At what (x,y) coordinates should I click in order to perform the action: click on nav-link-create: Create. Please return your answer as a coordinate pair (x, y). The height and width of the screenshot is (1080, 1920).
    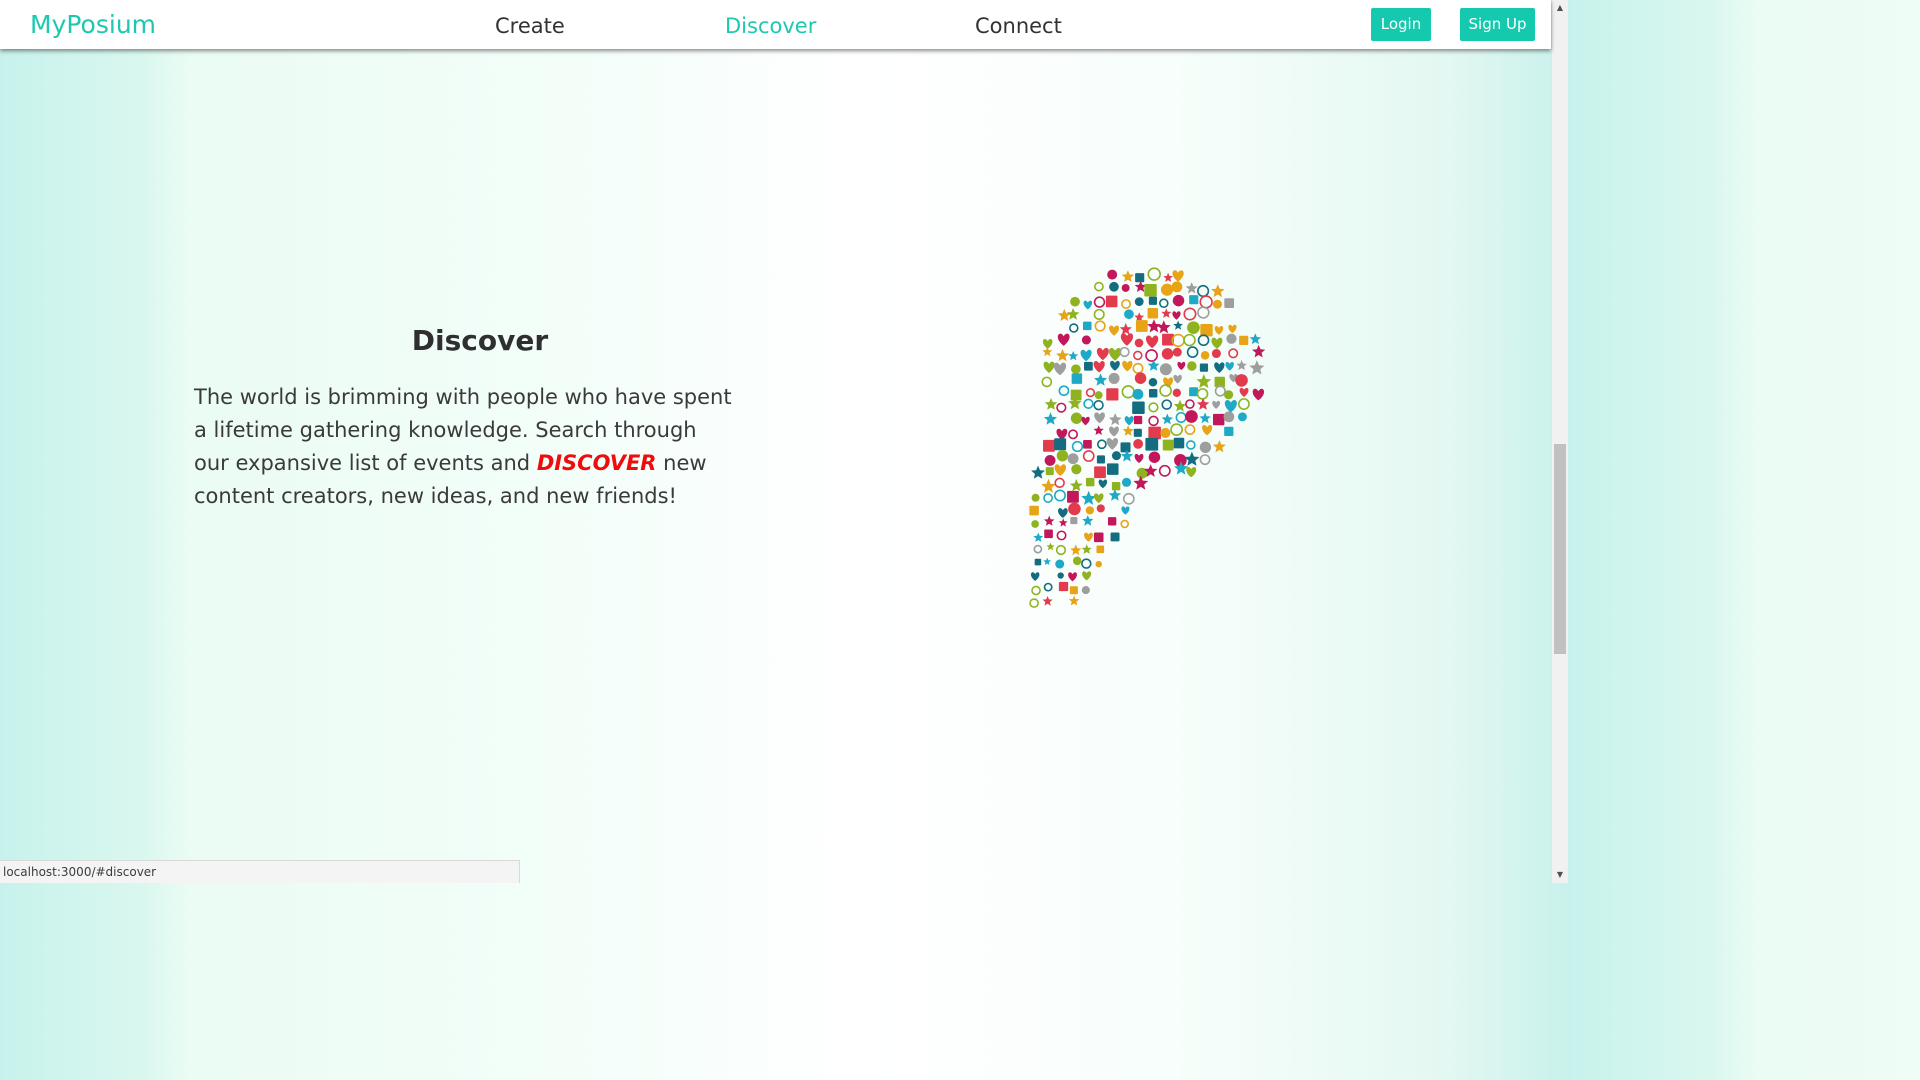
    Looking at the image, I should click on (530, 26).